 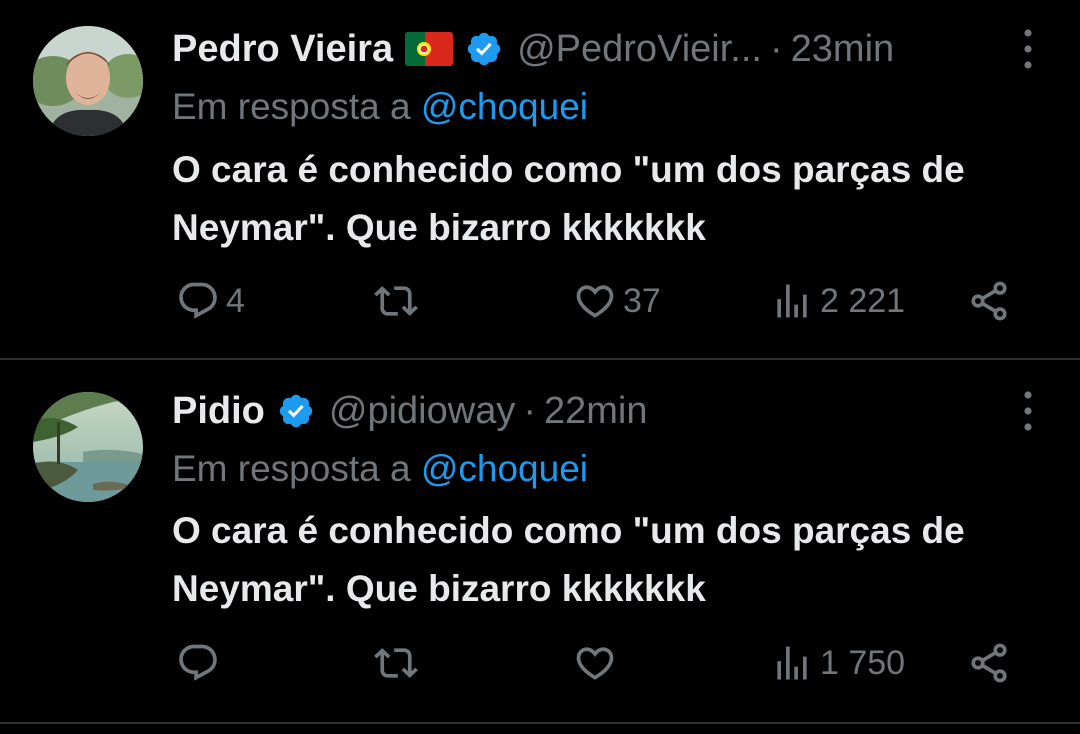 What do you see at coordinates (596, 411) in the screenshot?
I see `timestamp: 22min` at bounding box center [596, 411].